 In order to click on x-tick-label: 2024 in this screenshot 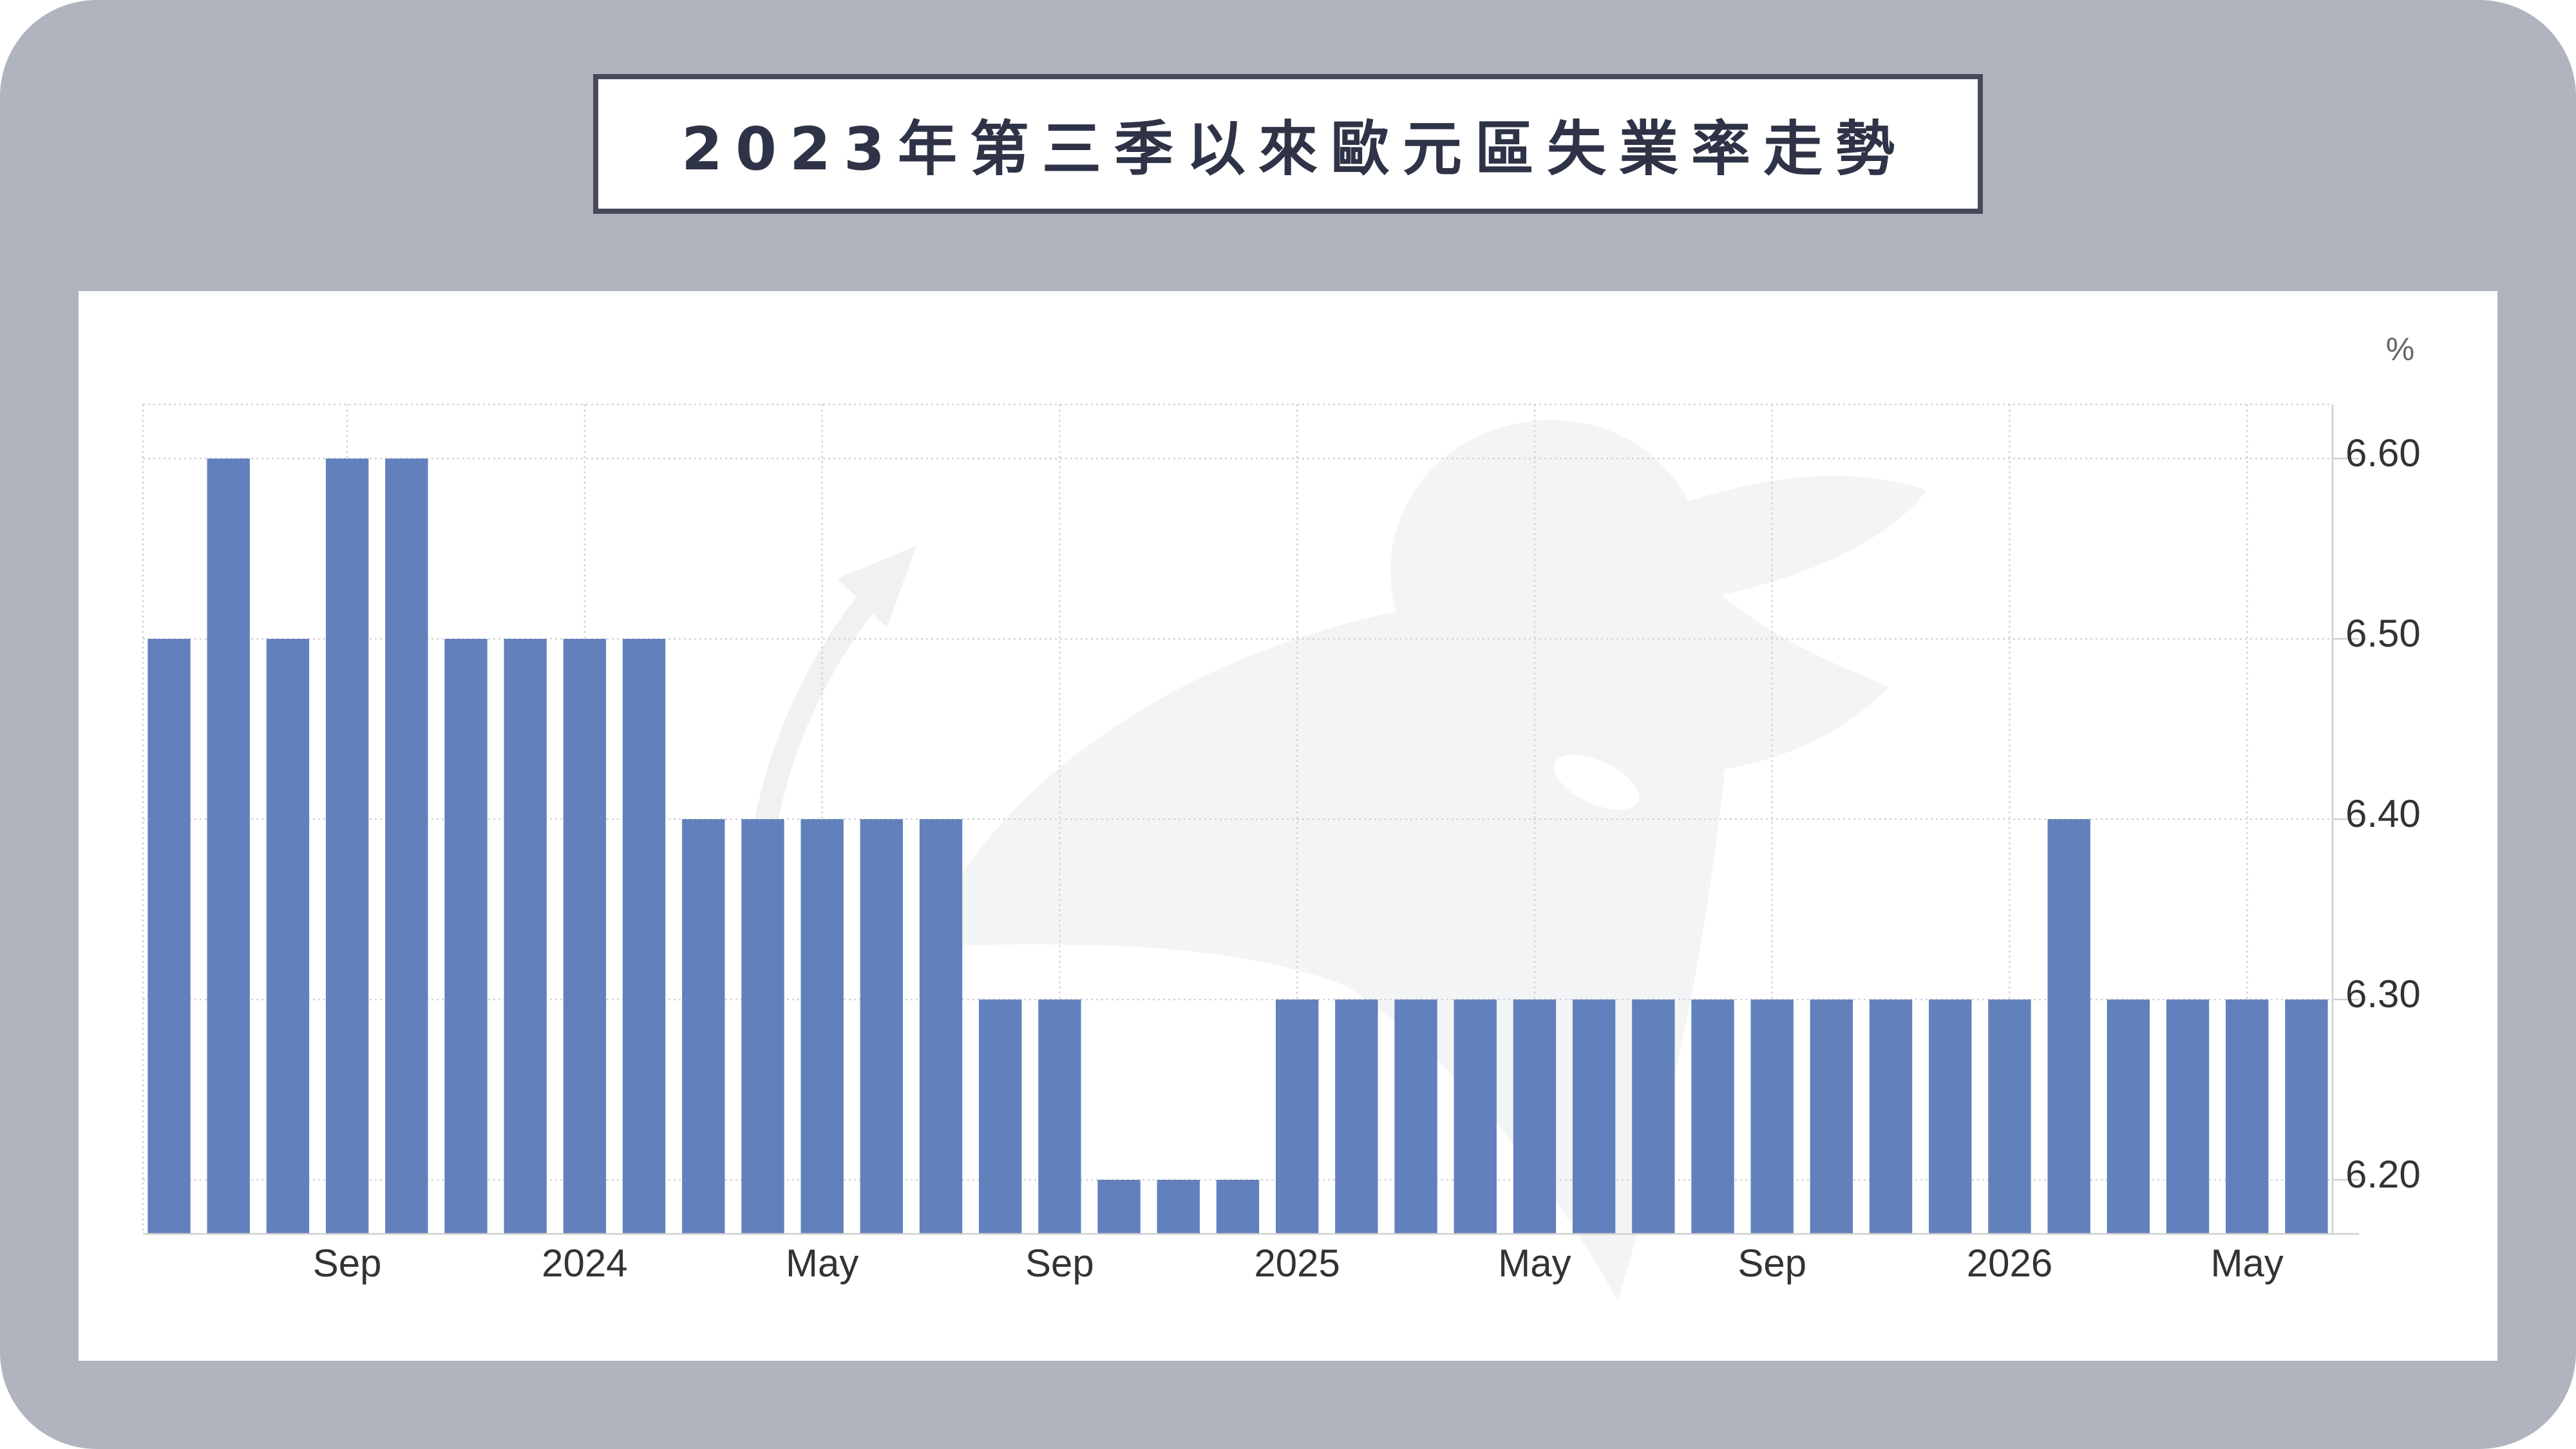, I will do `click(585, 1263)`.